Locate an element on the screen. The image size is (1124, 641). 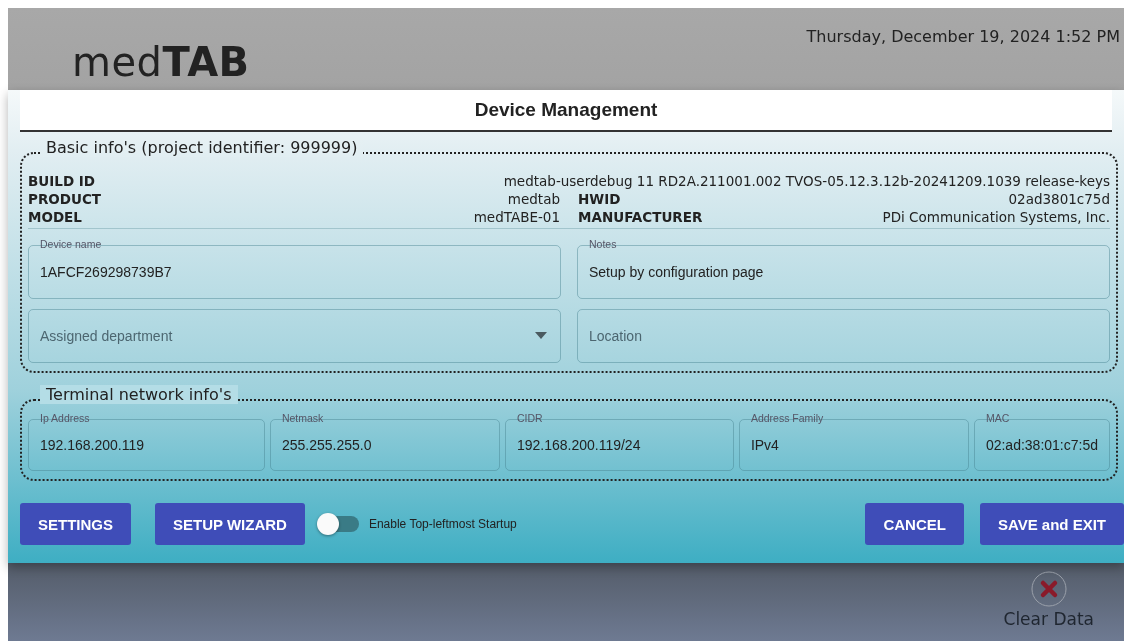
input-field: Netmask 255.255.255.0 is located at coordinates (384, 441).